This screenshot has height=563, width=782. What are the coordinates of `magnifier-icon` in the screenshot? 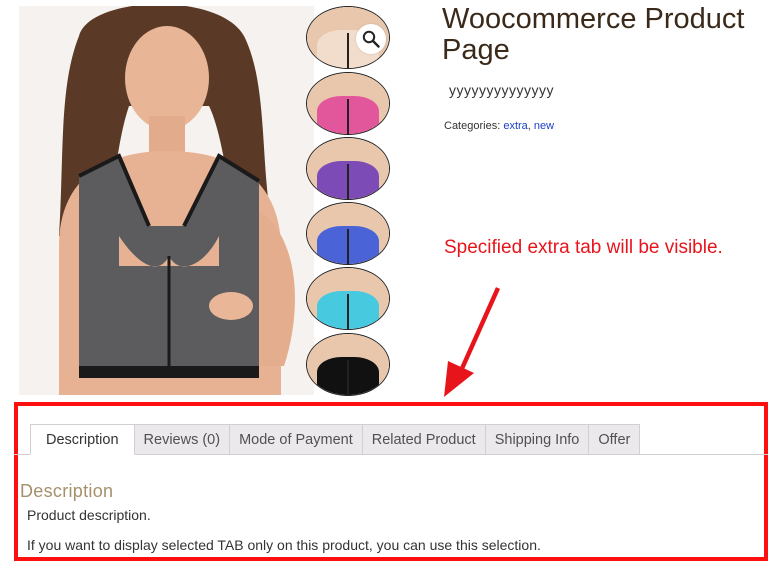 It's located at (371, 39).